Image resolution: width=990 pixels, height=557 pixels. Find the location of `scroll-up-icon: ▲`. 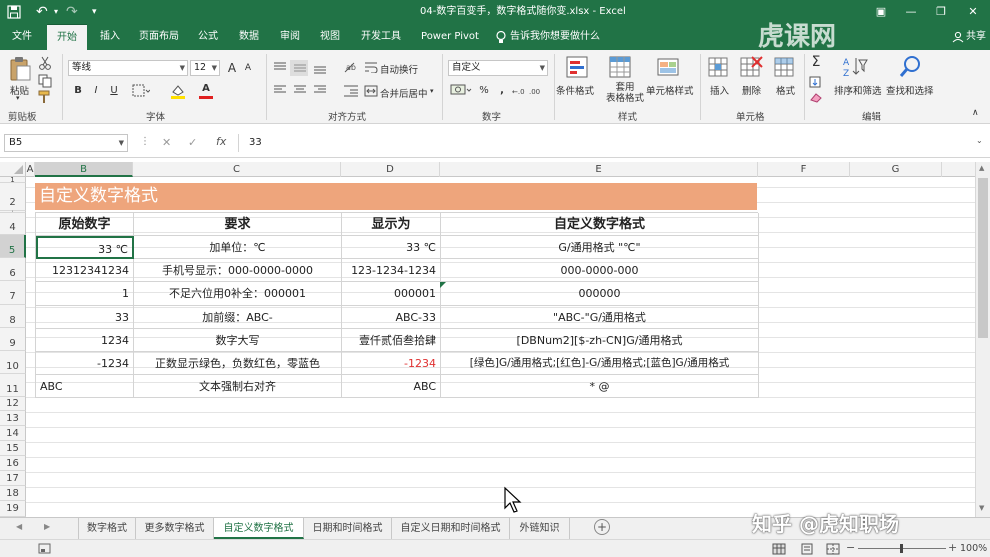

scroll-up-icon: ▲ is located at coordinates (981, 168).